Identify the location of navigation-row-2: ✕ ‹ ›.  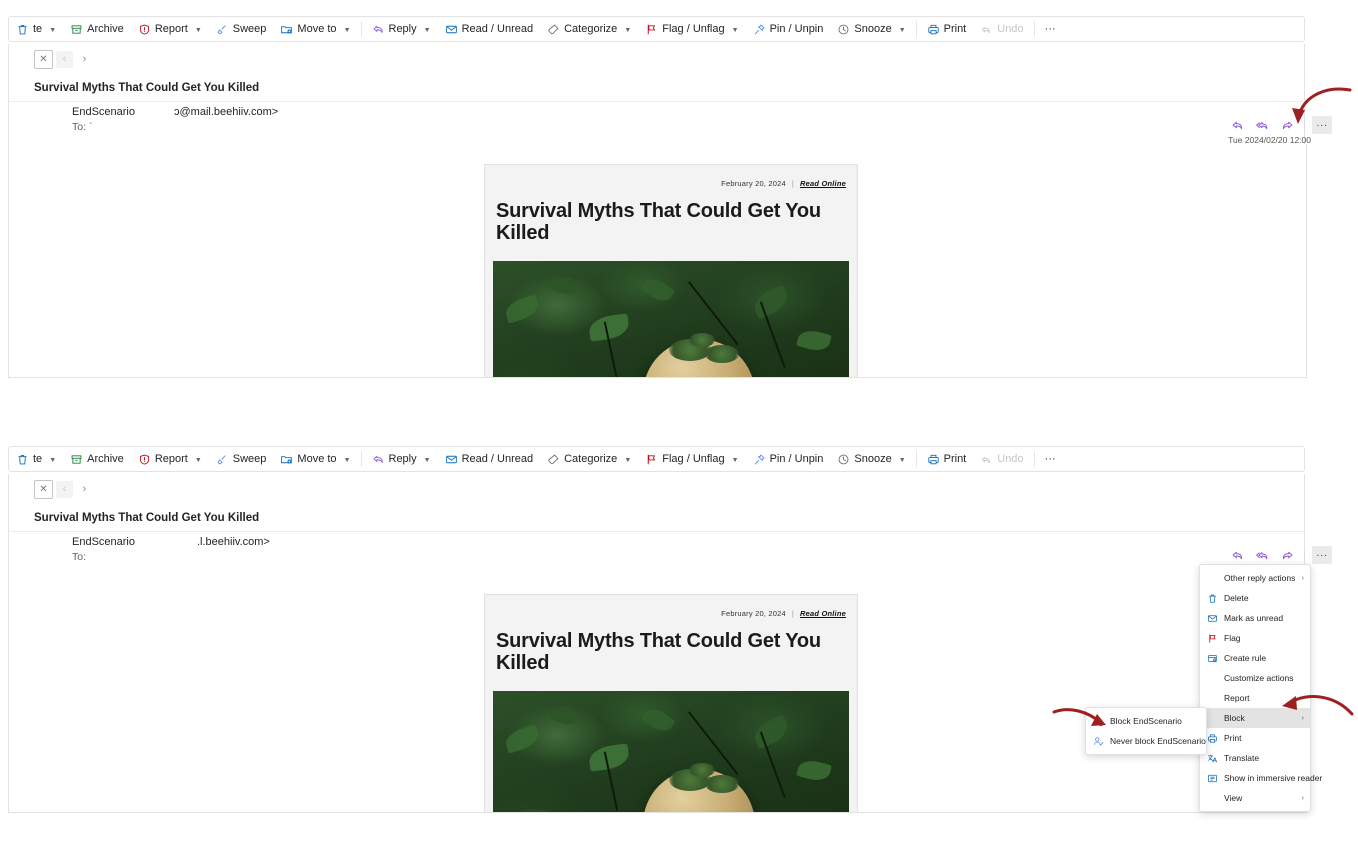
(656, 489).